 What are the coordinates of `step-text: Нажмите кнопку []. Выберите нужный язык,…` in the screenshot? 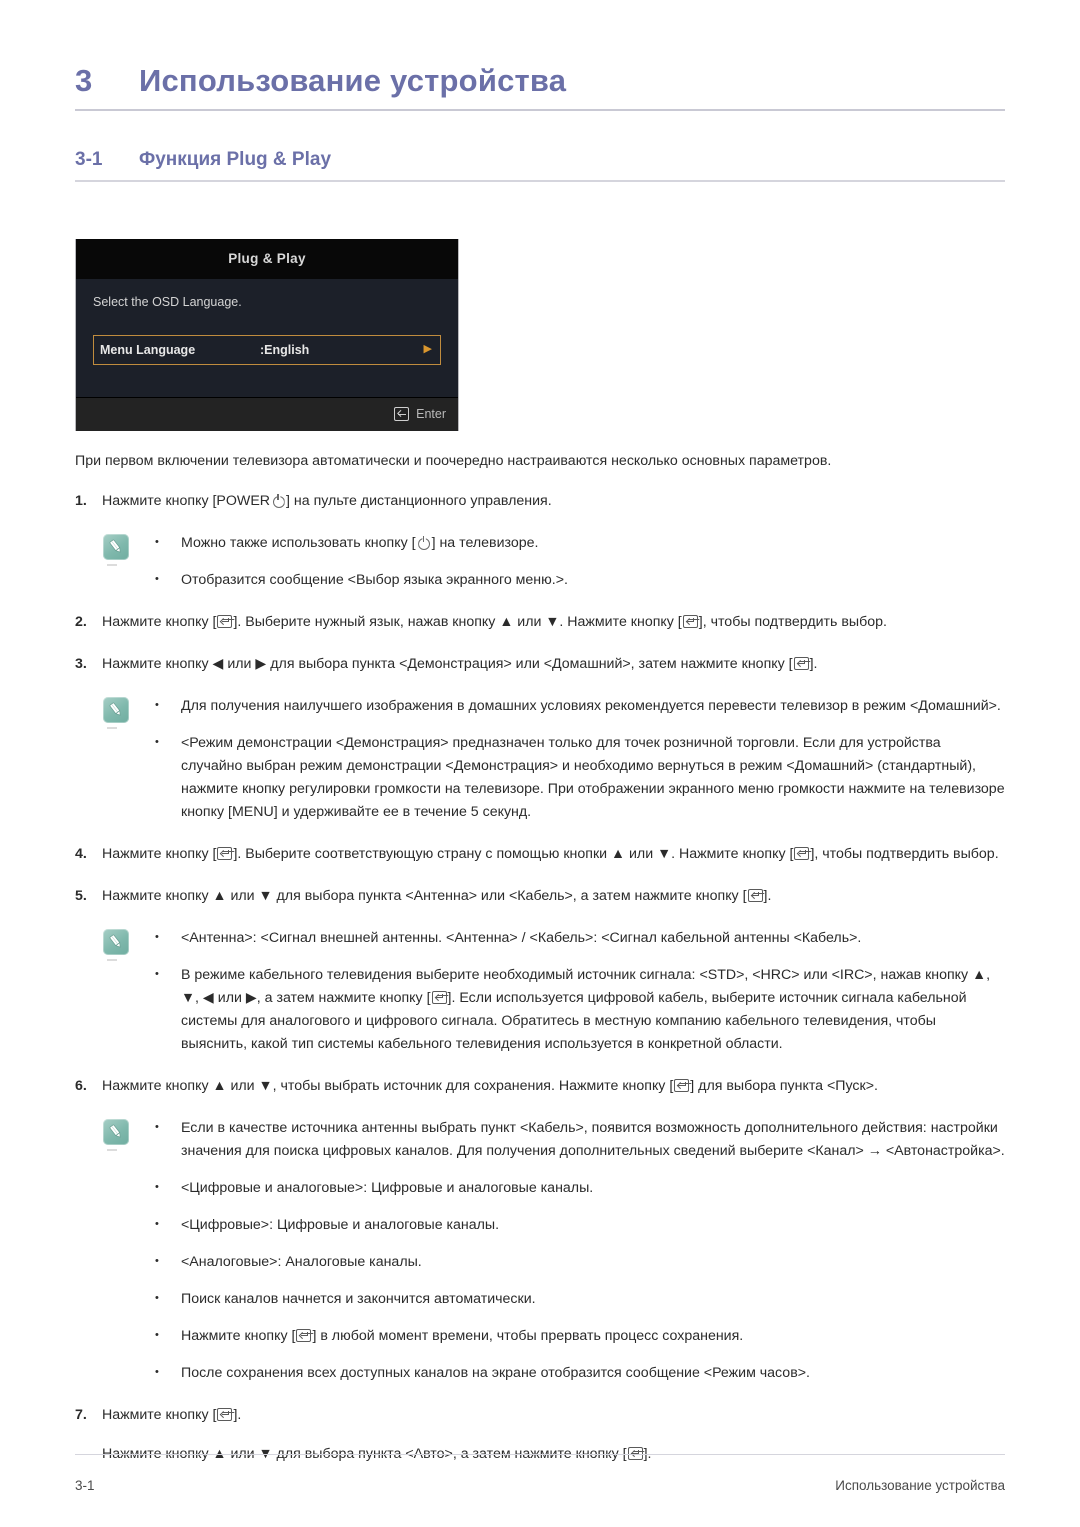 It's located at (553, 622).